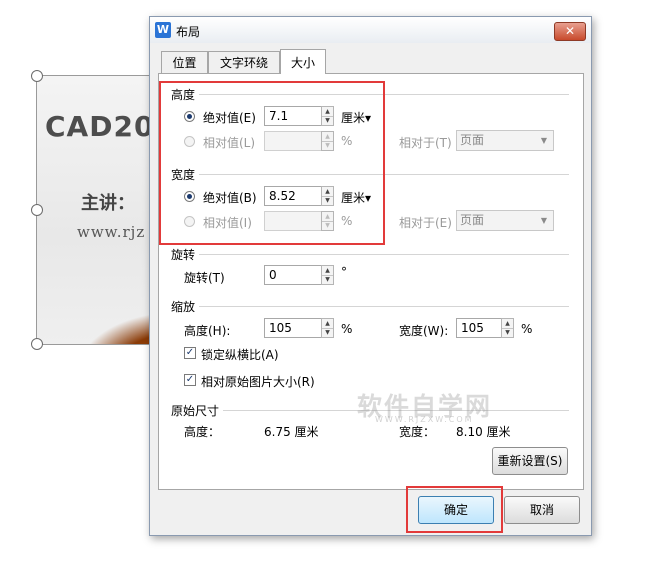 Image resolution: width=646 pixels, height=571 pixels. I want to click on height-relative-to-value: 页面, so click(472, 140).